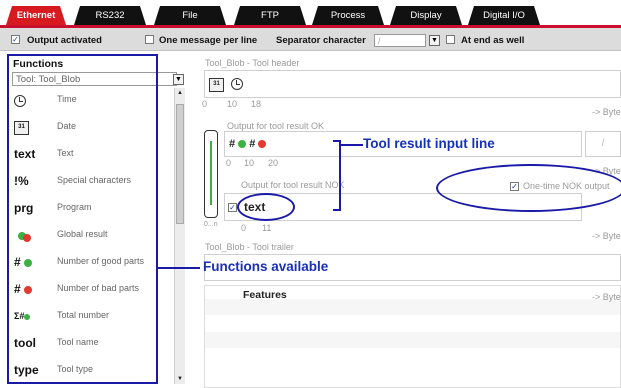 Image resolution: width=621 pixels, height=388 pixels. I want to click on functions-dropdown-button: ▼, so click(178, 79).